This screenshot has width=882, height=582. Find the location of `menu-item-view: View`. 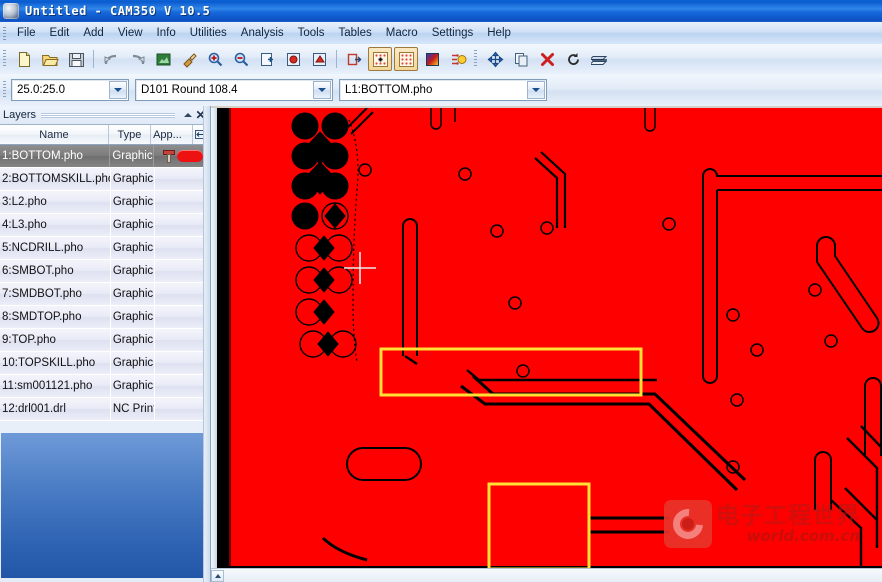

menu-item-view: View is located at coordinates (130, 33).